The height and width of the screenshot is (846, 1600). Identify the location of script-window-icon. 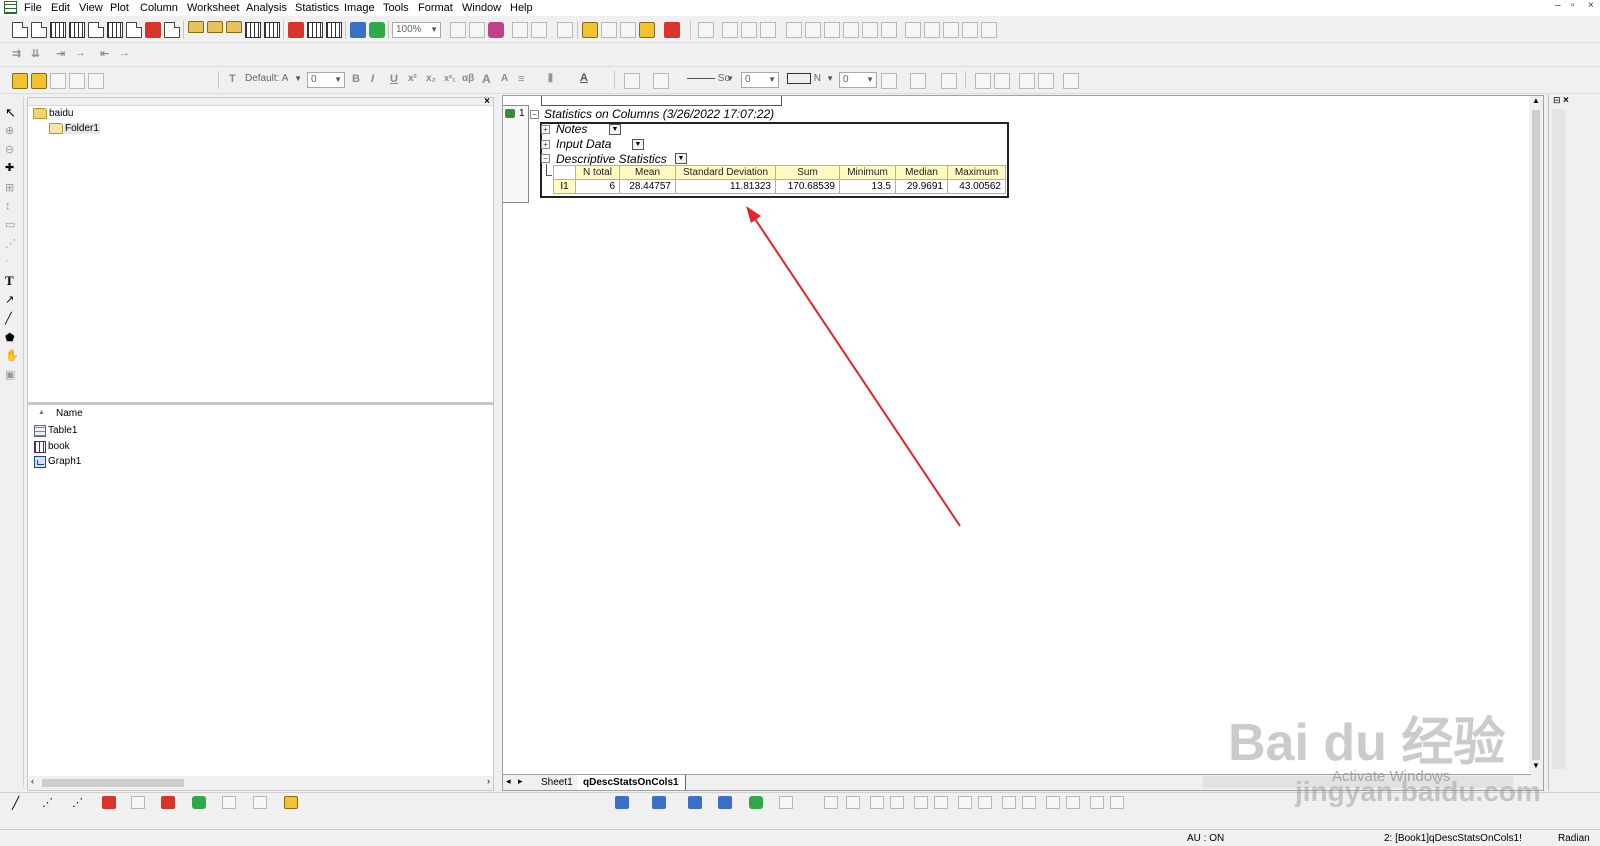
(520, 30).